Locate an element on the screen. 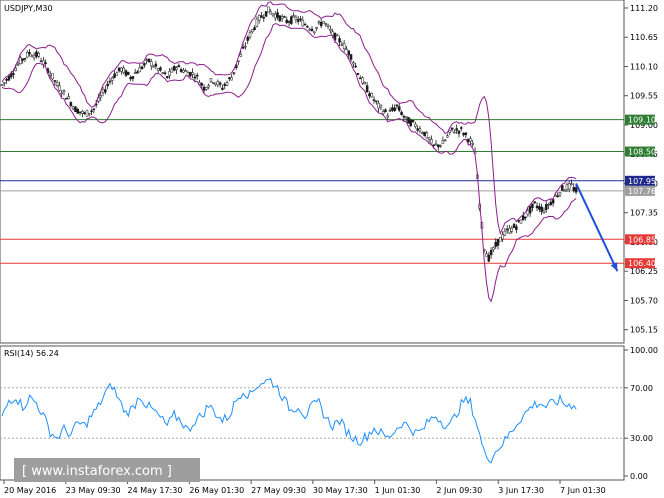  level-label: 107.95 is located at coordinates (642, 181).